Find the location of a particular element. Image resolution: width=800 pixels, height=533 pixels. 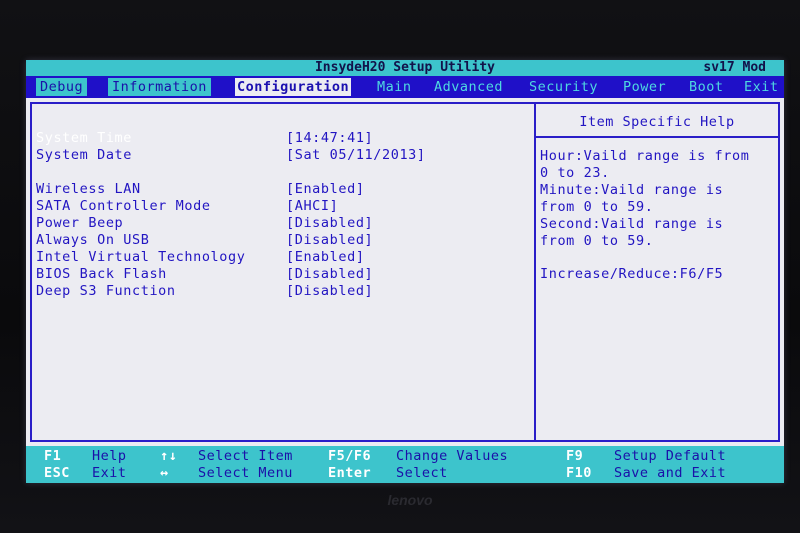

setting-power-beep: Power Beep is located at coordinates (79, 223).